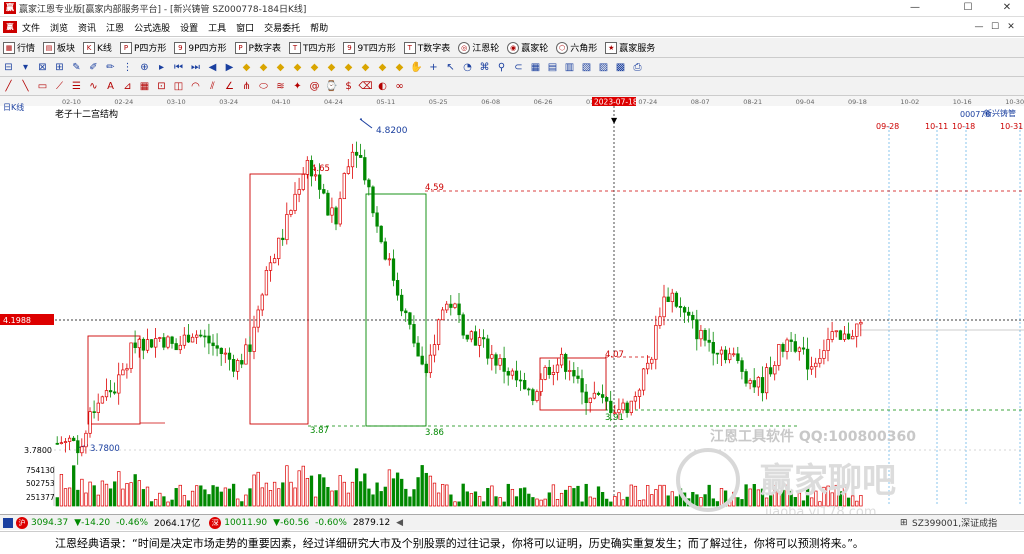  What do you see at coordinates (195, 86) in the screenshot?
I see `arc-tool-icon: ◠` at bounding box center [195, 86].